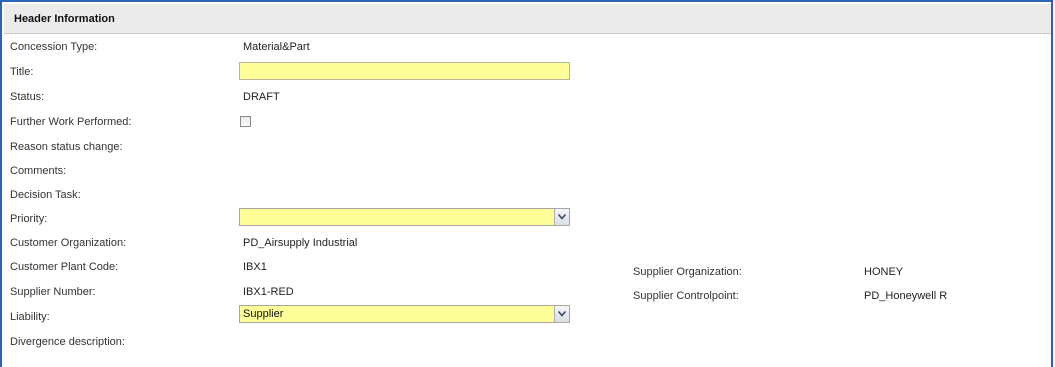 This screenshot has height=367, width=1055. Describe the element at coordinates (261, 97) in the screenshot. I see `status-value: DRAFT` at that location.